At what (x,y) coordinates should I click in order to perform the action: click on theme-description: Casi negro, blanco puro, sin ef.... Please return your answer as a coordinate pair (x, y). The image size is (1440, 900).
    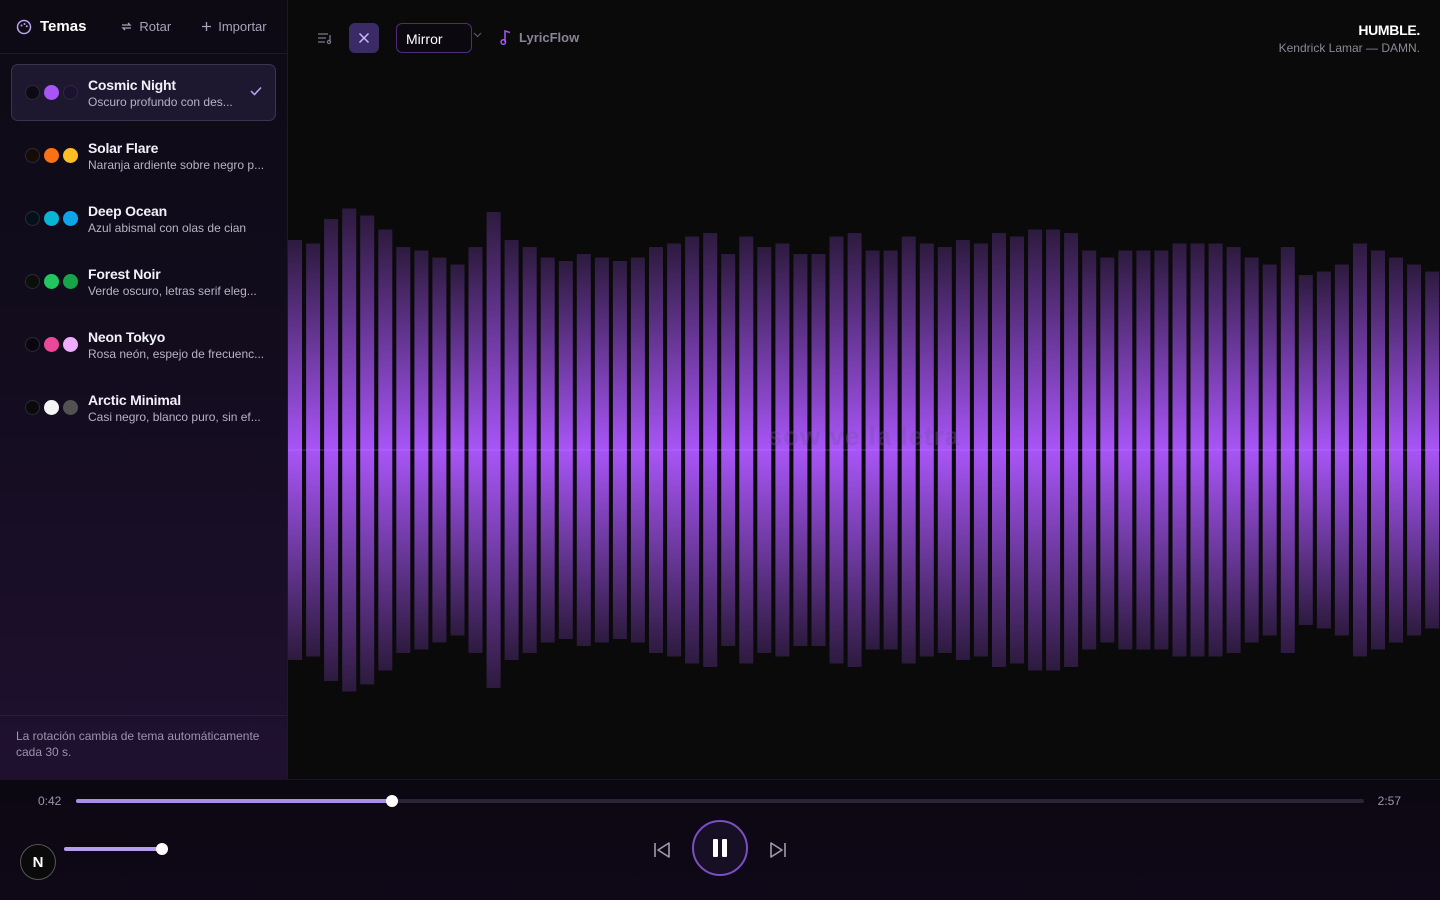
    Looking at the image, I should click on (174, 416).